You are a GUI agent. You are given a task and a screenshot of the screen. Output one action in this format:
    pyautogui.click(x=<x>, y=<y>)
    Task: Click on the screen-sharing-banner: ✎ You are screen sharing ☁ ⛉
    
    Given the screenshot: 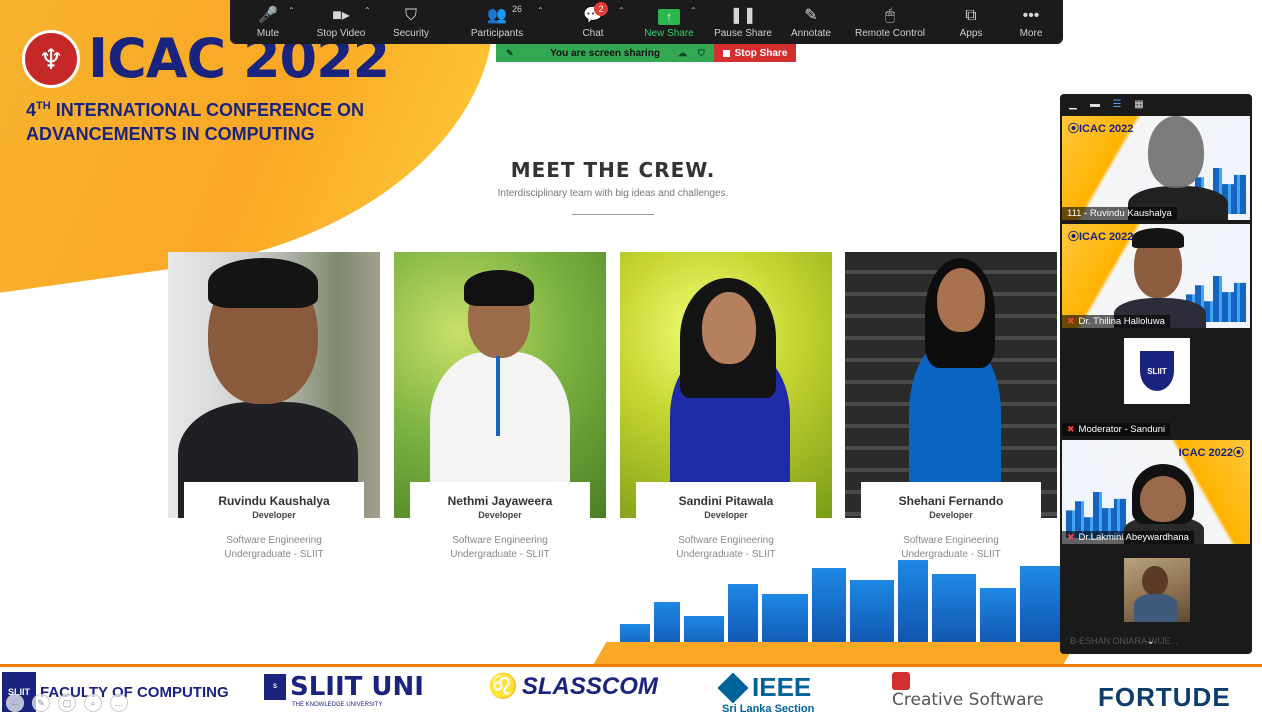 What is the action you would take?
    pyautogui.click(x=605, y=53)
    